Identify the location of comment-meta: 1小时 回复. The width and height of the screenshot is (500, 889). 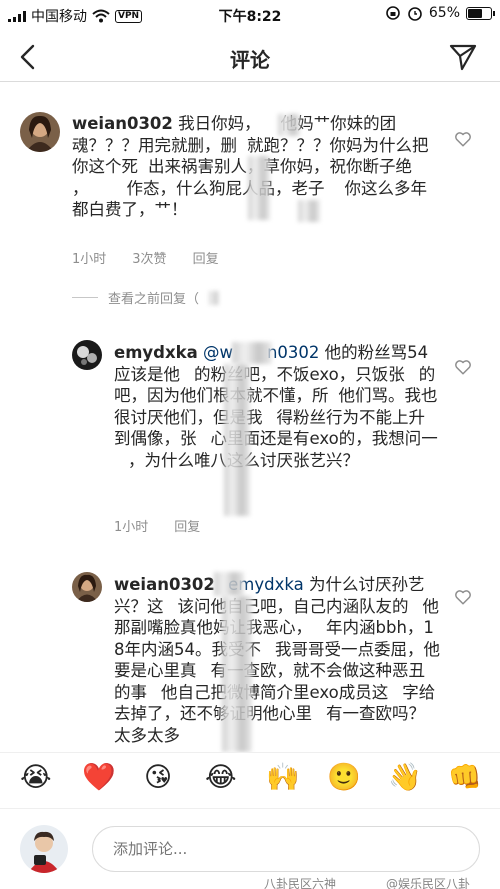
(157, 525).